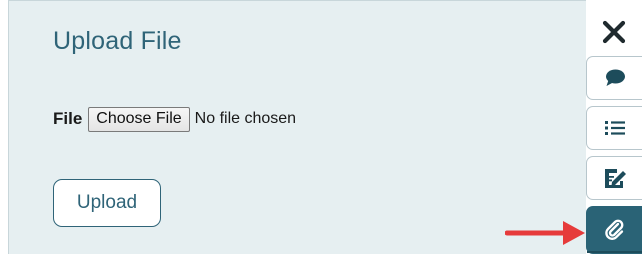 The image size is (642, 254). Describe the element at coordinates (139, 119) in the screenshot. I see `choose-file-button: Choose File` at that location.